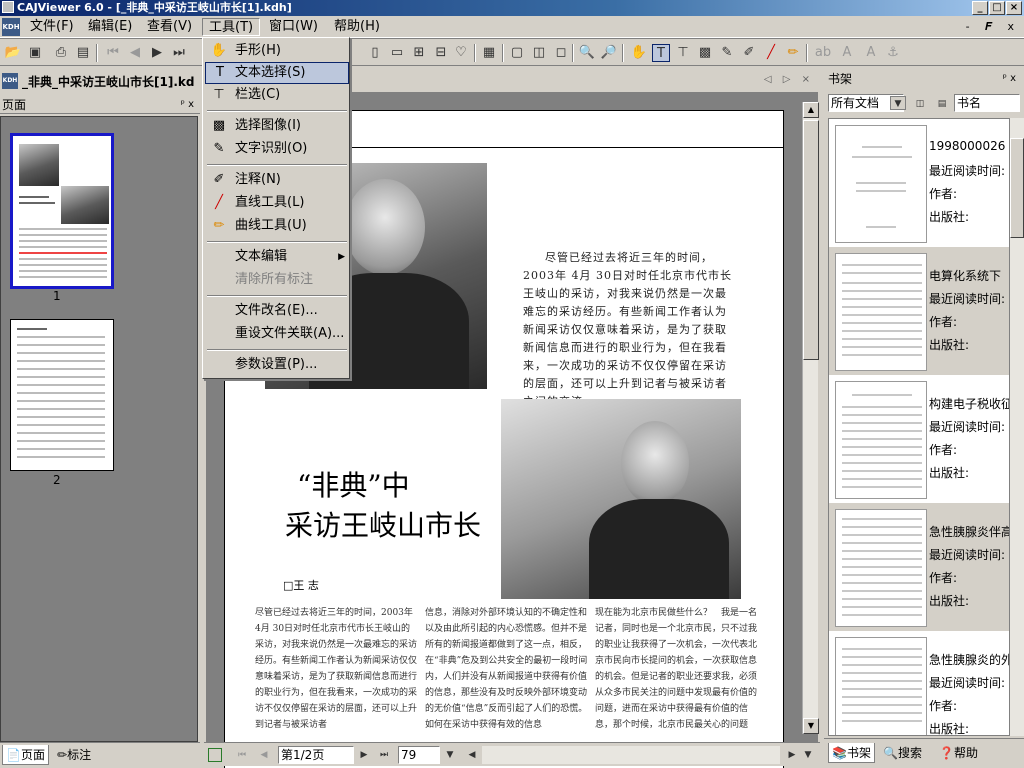  I want to click on strikeout-icon: A, so click(871, 53).